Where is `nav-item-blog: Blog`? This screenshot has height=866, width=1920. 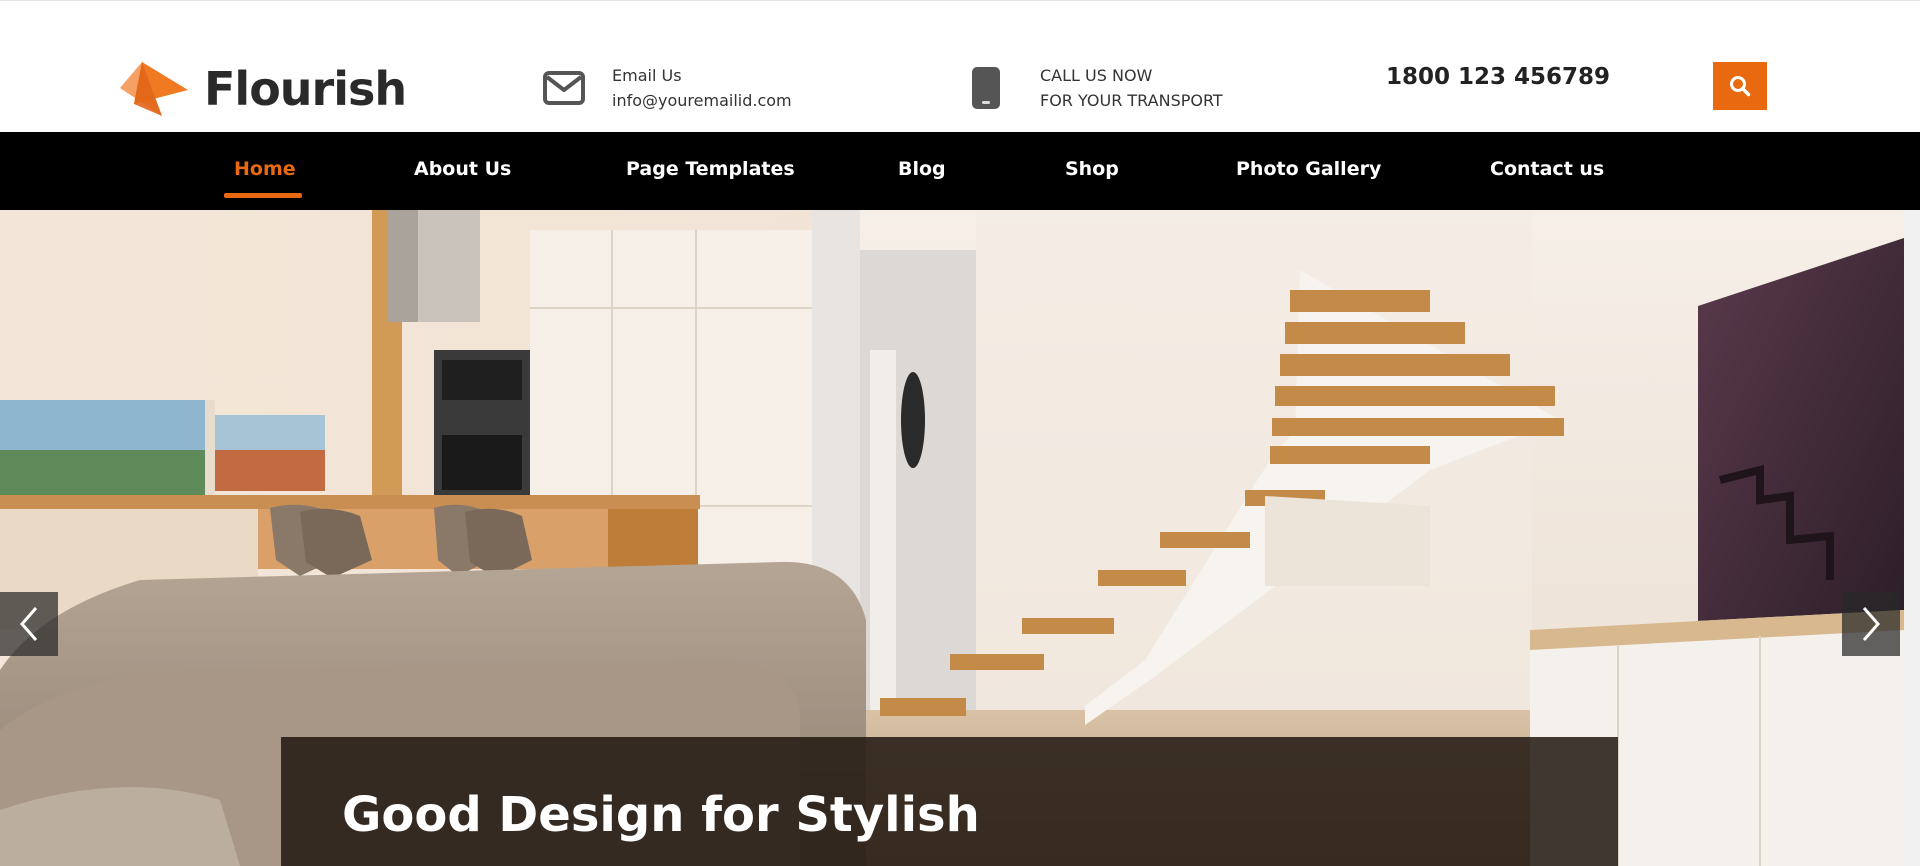 nav-item-blog: Blog is located at coordinates (922, 171).